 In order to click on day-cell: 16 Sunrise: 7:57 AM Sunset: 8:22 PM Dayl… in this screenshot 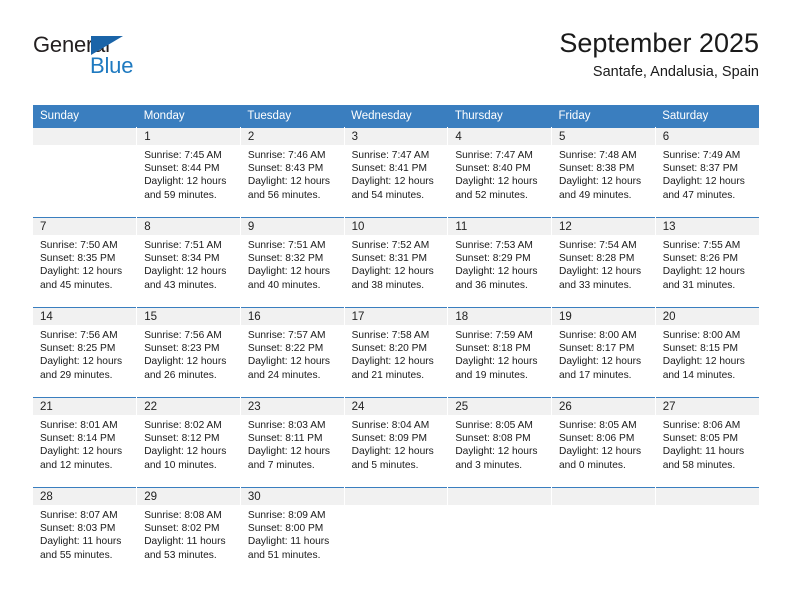, I will do `click(292, 352)`.